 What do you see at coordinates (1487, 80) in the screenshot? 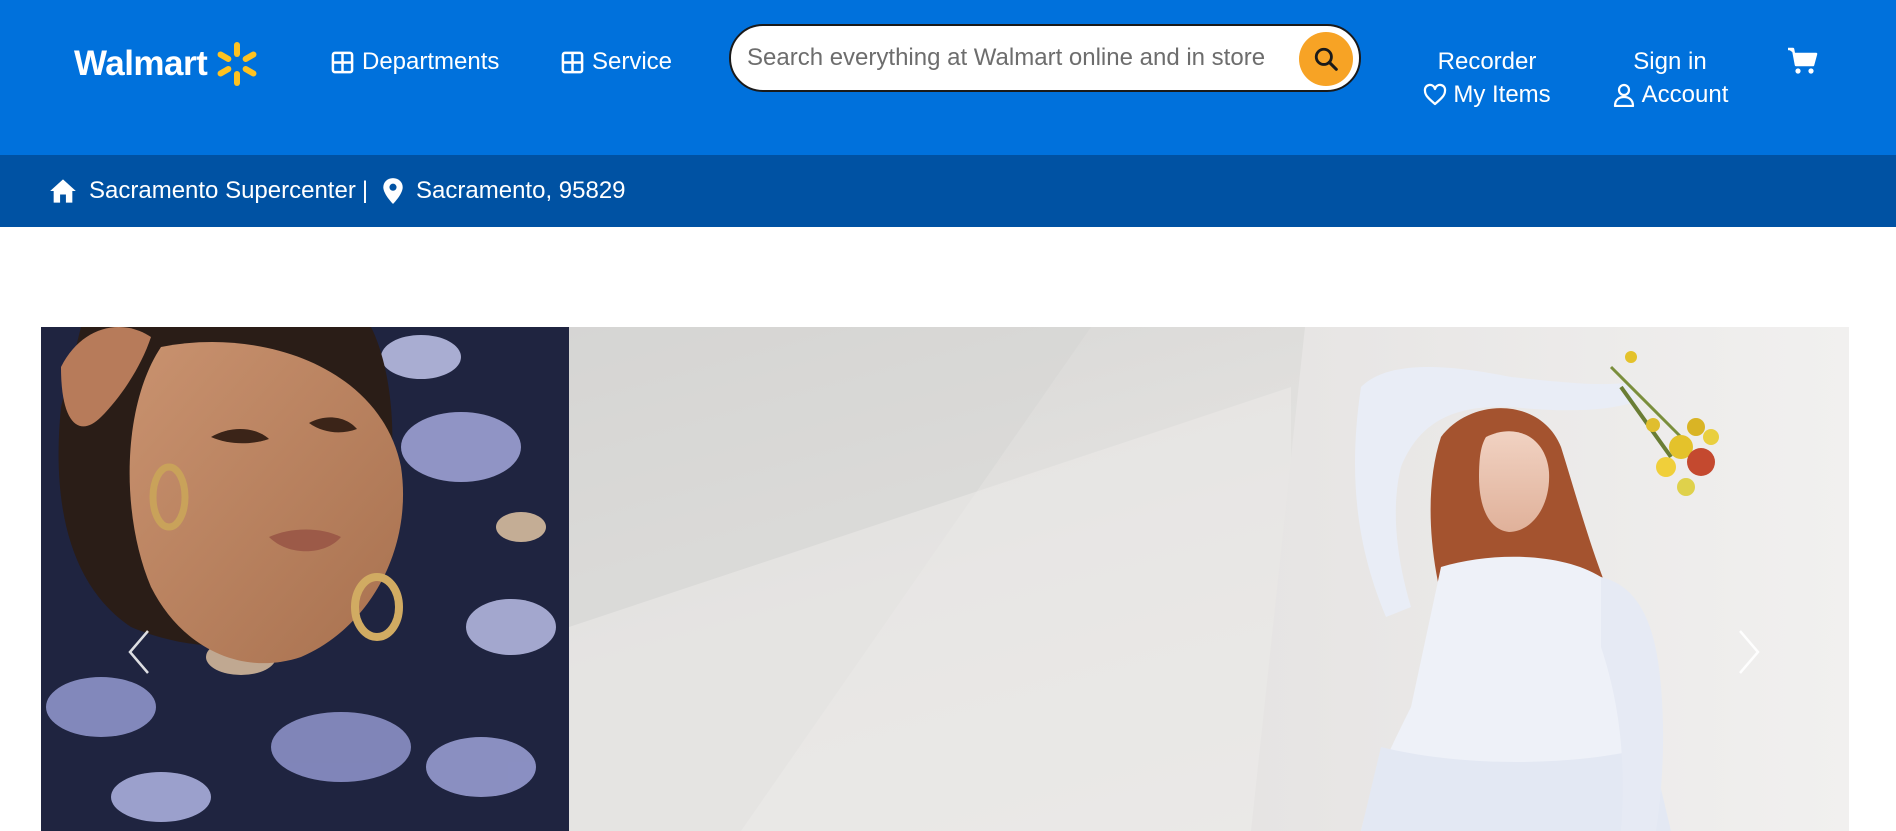
I see `reorder-my-items-link: Recorder My Items` at bounding box center [1487, 80].